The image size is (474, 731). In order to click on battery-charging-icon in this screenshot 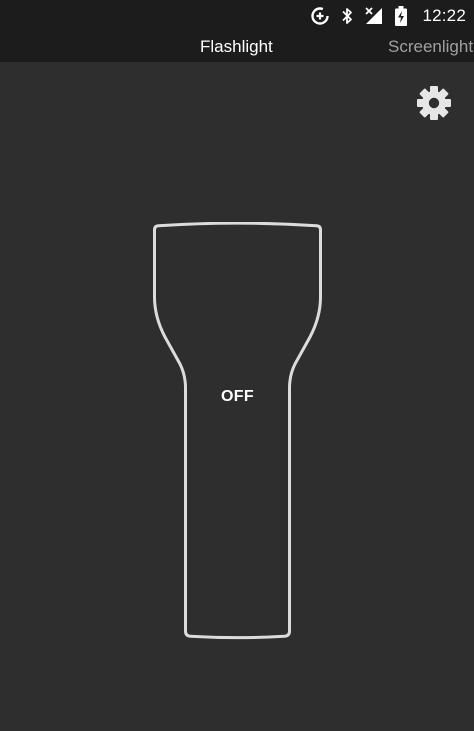, I will do `click(401, 16)`.